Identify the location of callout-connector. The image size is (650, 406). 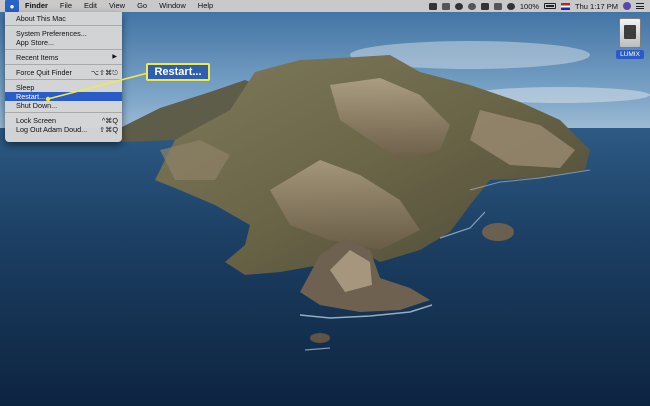
(97, 87).